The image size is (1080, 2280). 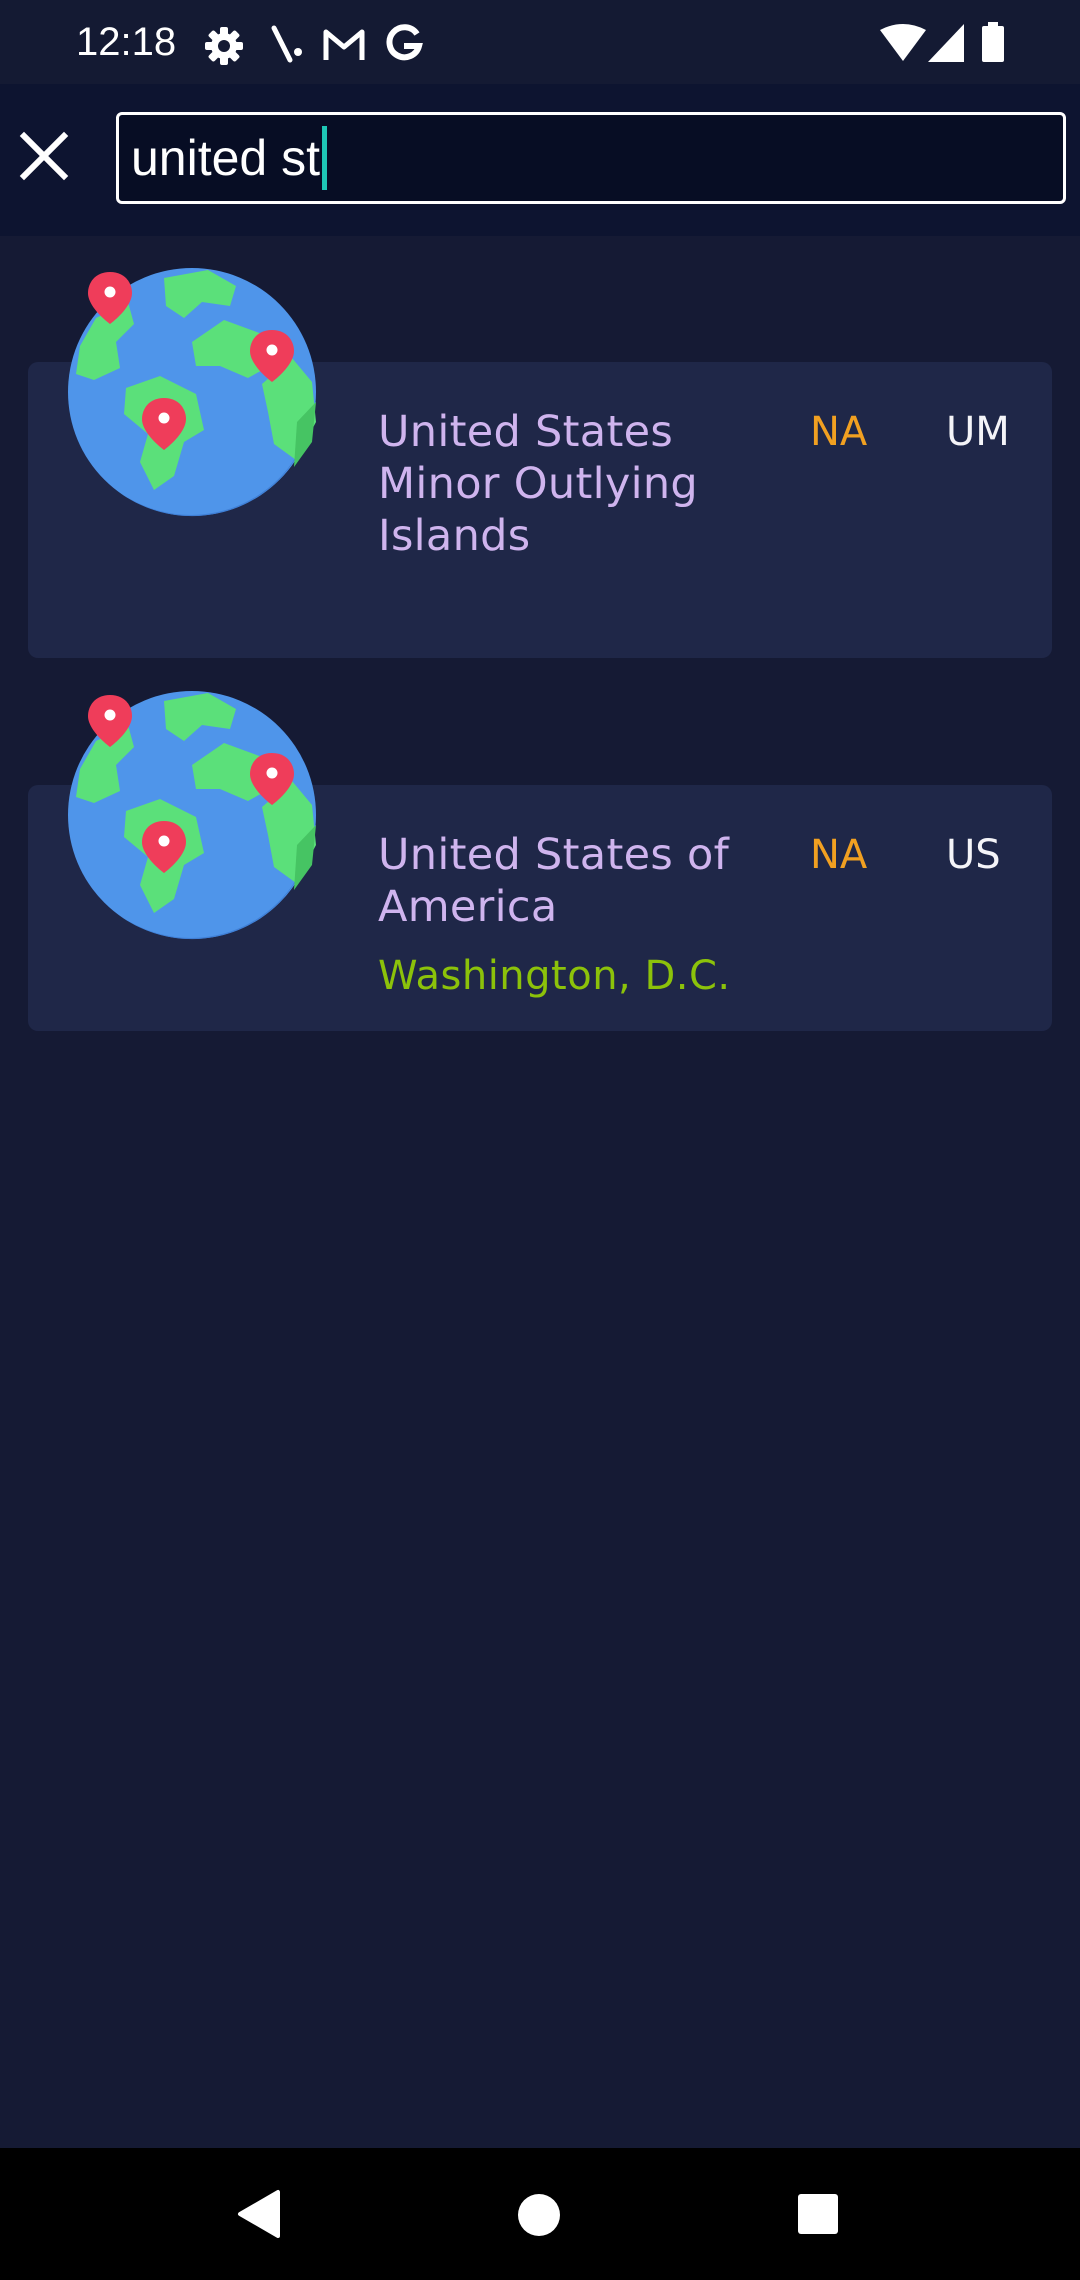 I want to click on wifi-icon, so click(x=903, y=42).